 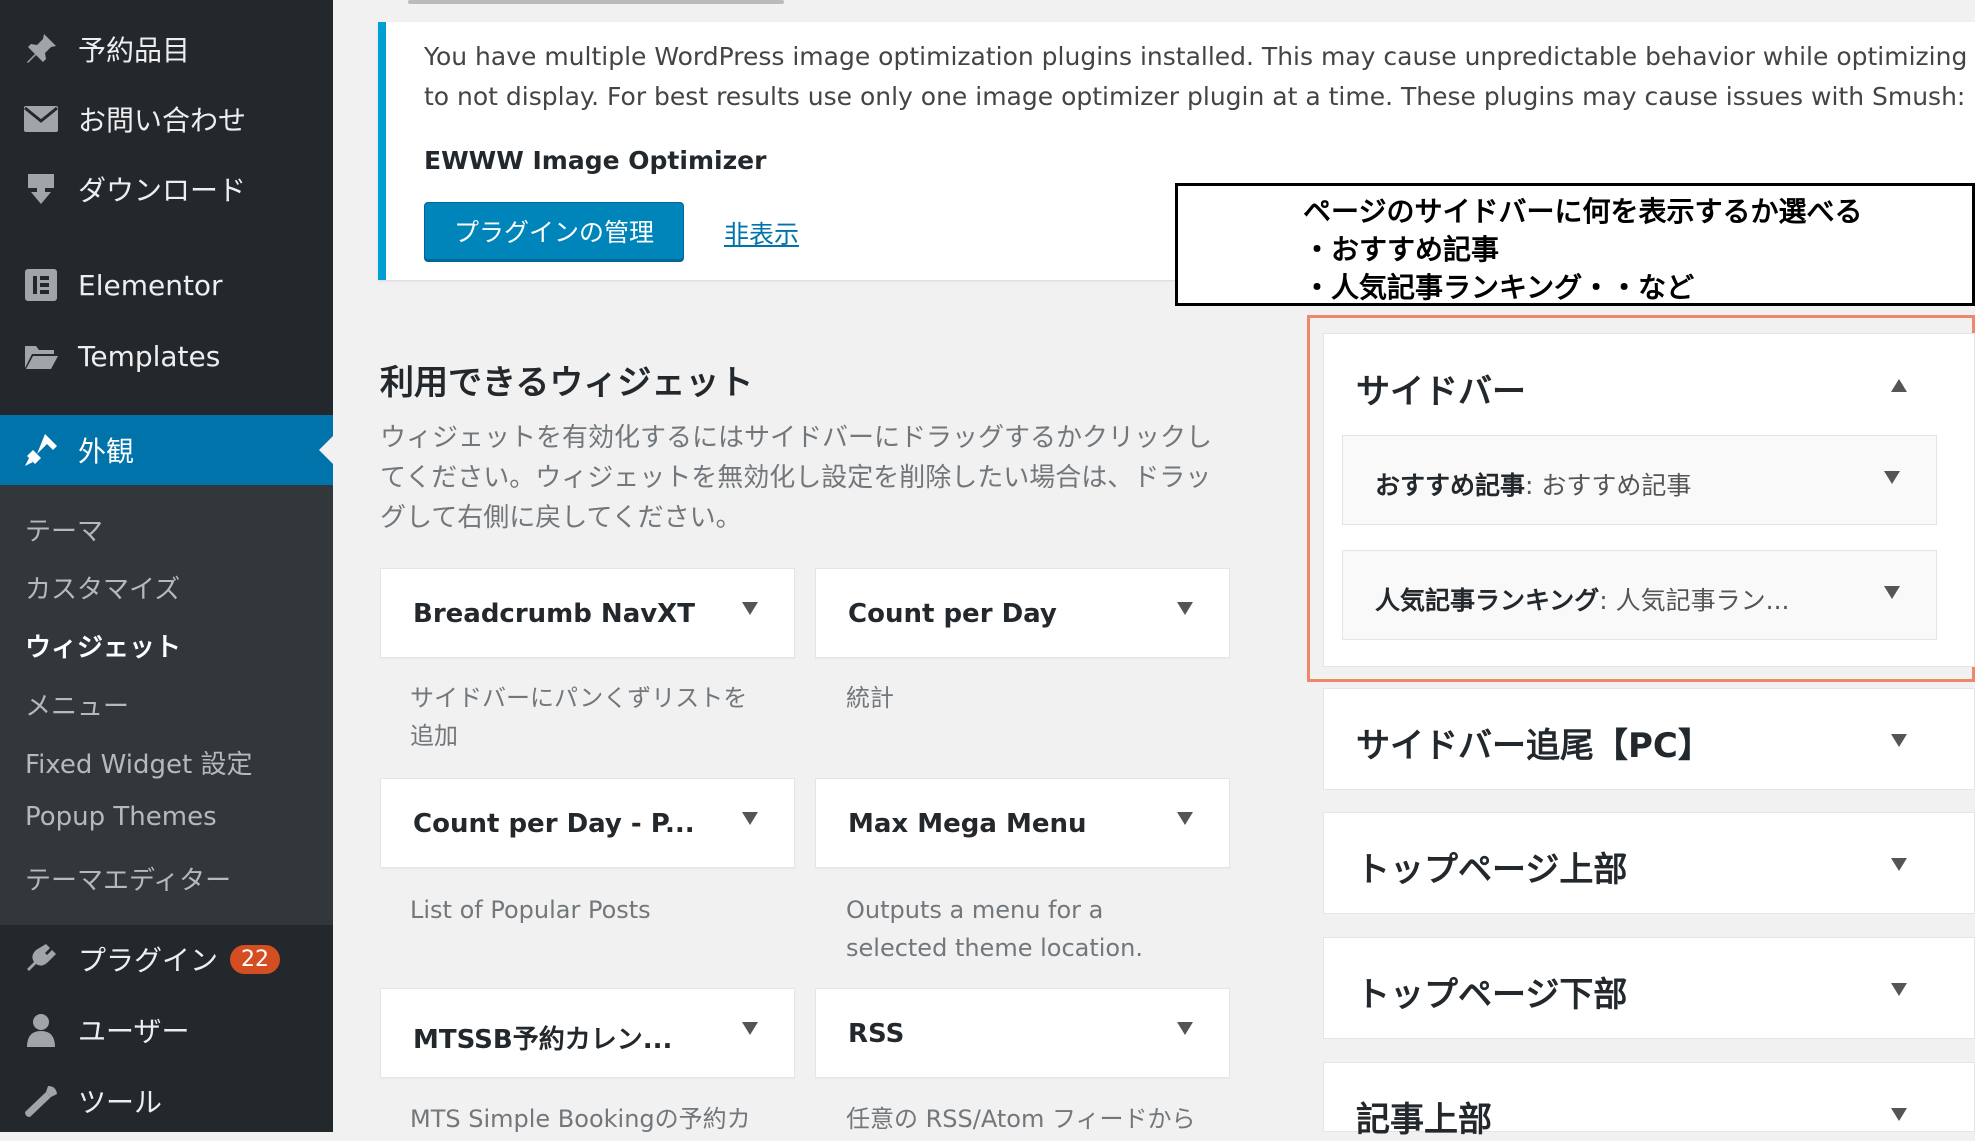 I want to click on submenu-customize: カスタマイズ, so click(x=102, y=587).